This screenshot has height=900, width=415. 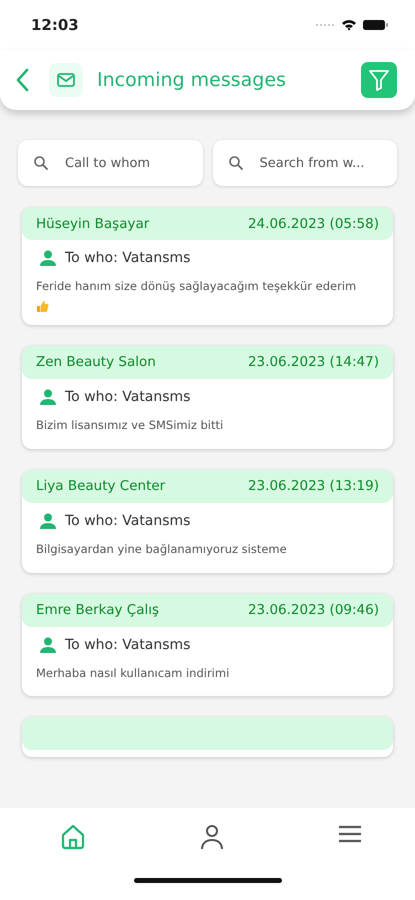 What do you see at coordinates (55, 25) in the screenshot?
I see `status-time: 12:03` at bounding box center [55, 25].